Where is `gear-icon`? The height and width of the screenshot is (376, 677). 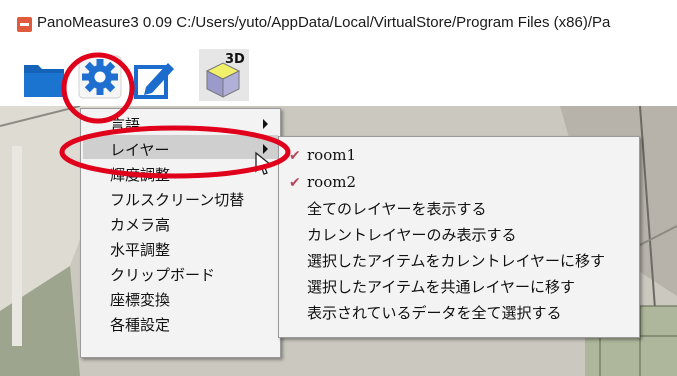
gear-icon is located at coordinates (100, 77).